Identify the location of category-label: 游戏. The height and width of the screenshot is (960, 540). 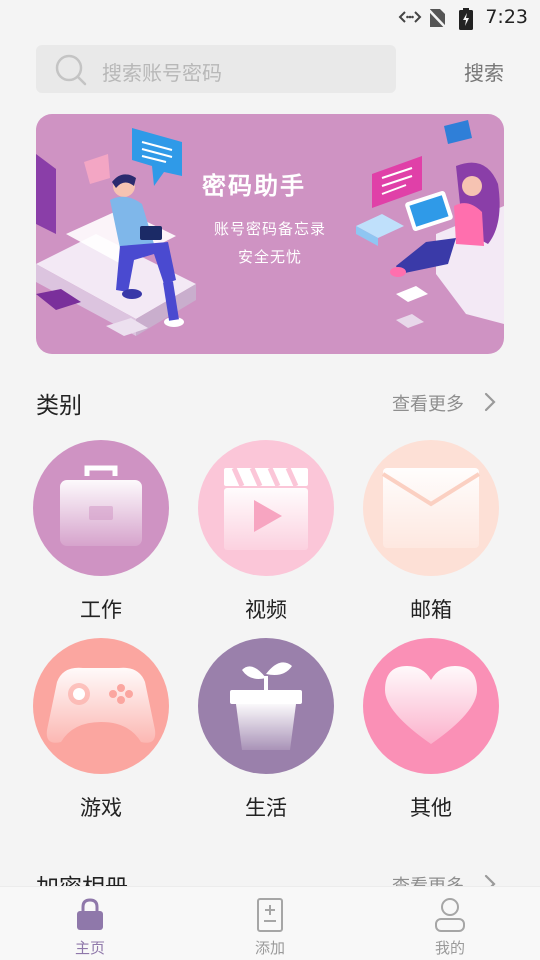
(101, 808).